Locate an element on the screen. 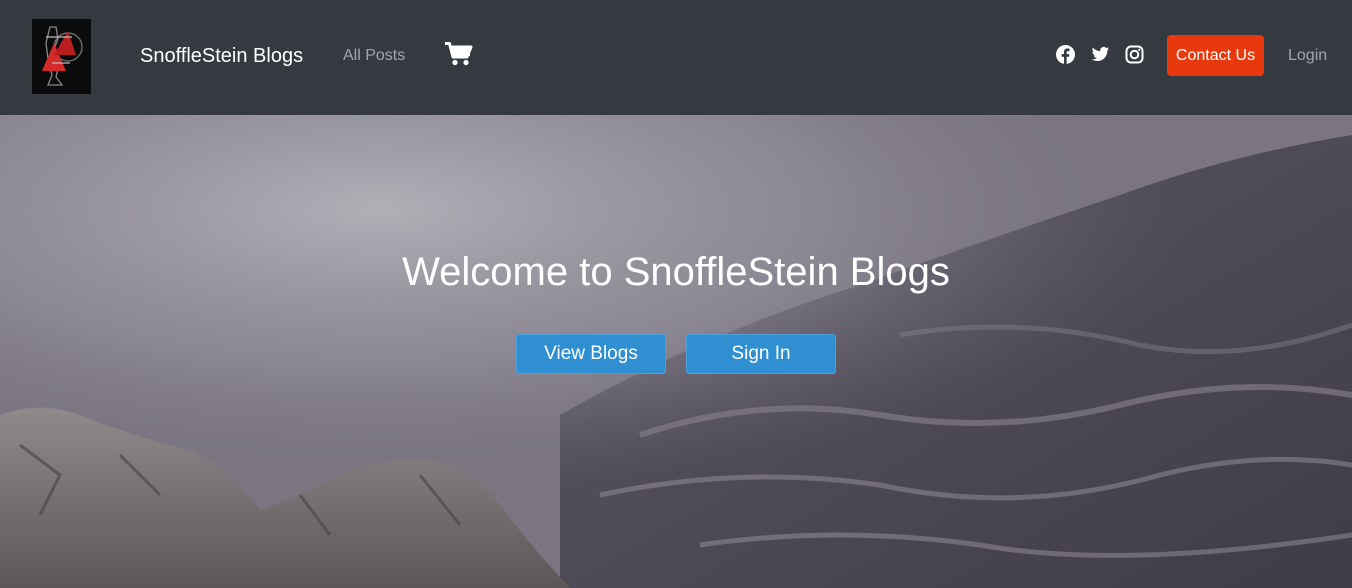 This screenshot has height=588, width=1352. logo-image is located at coordinates (61, 56).